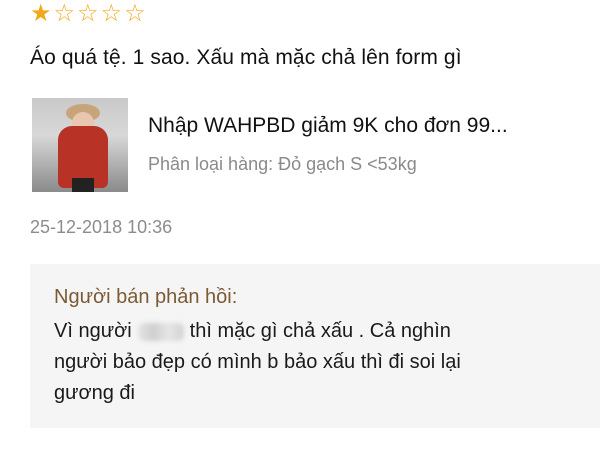 Image resolution: width=600 pixels, height=450 pixels. Describe the element at coordinates (80, 145) in the screenshot. I see `product-thumbnail` at that location.